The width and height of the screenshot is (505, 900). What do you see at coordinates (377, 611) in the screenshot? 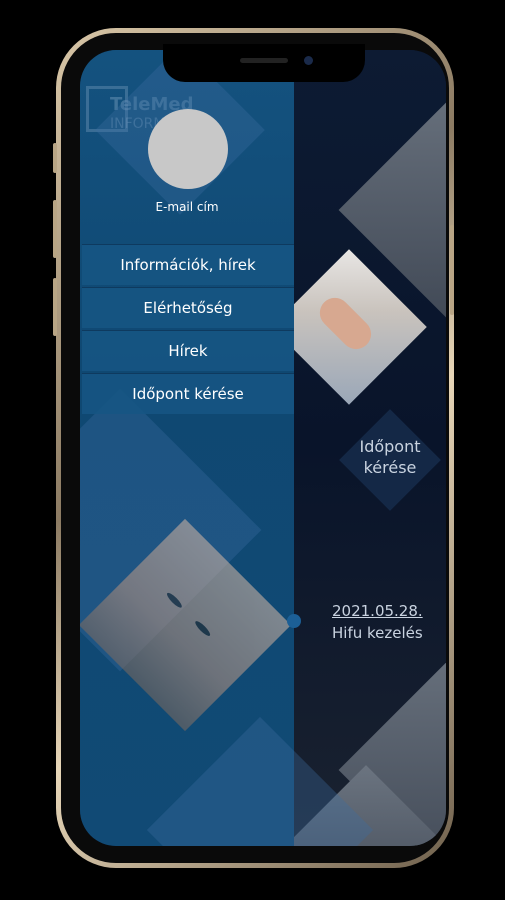
I see `news-date-link: 2021.05.28.` at bounding box center [377, 611].